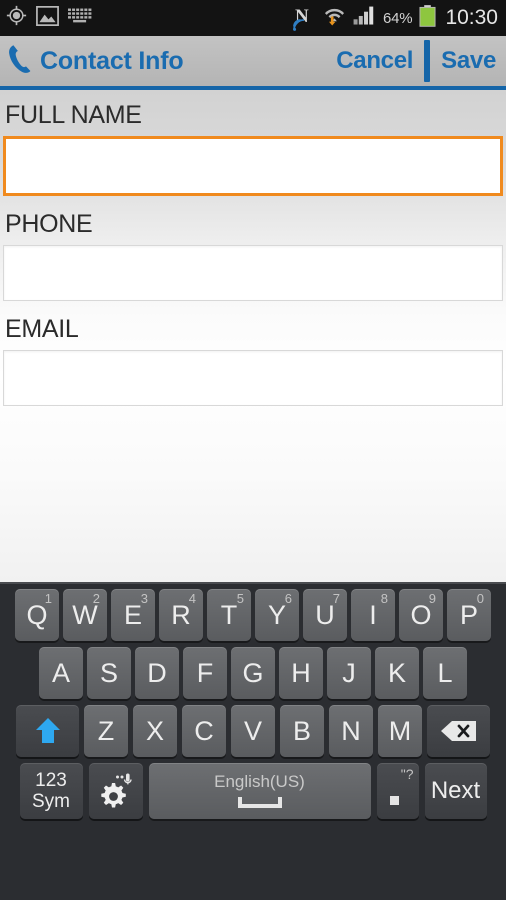 The width and height of the screenshot is (506, 900). I want to click on action-separator, so click(427, 61).